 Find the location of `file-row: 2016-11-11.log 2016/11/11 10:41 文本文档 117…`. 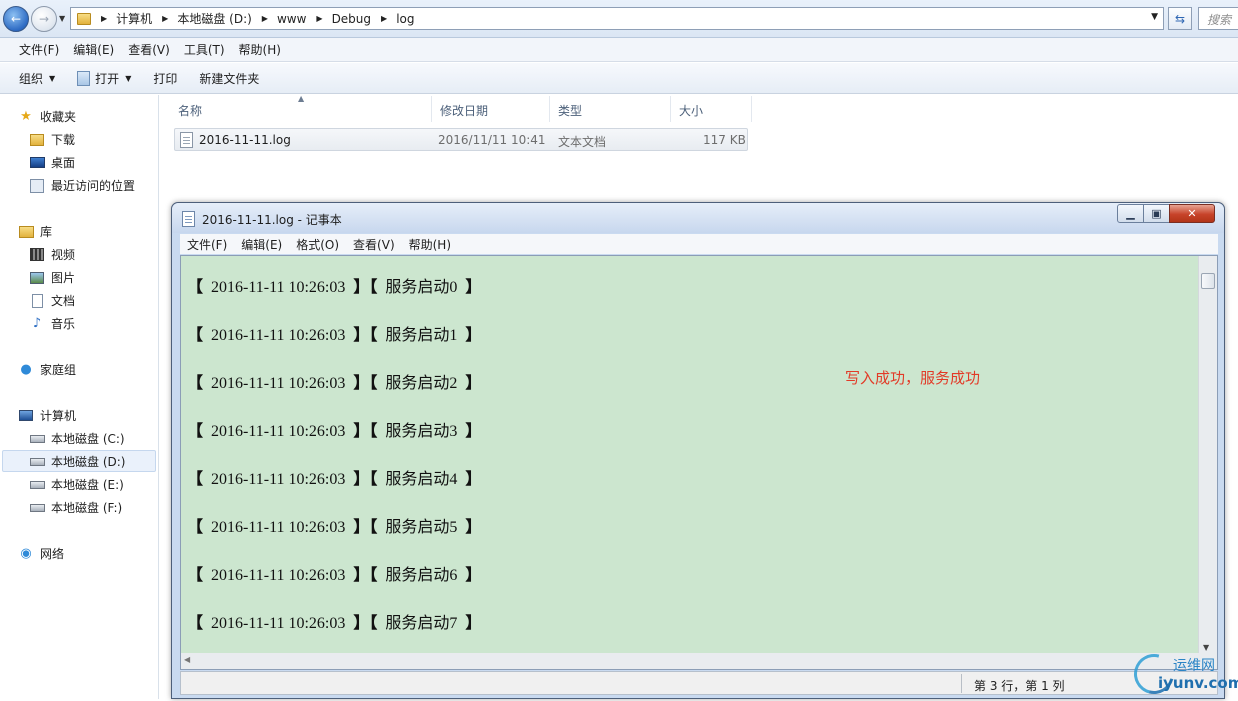

file-row: 2016-11-11.log 2016/11/11 10:41 文本文档 117… is located at coordinates (461, 139).